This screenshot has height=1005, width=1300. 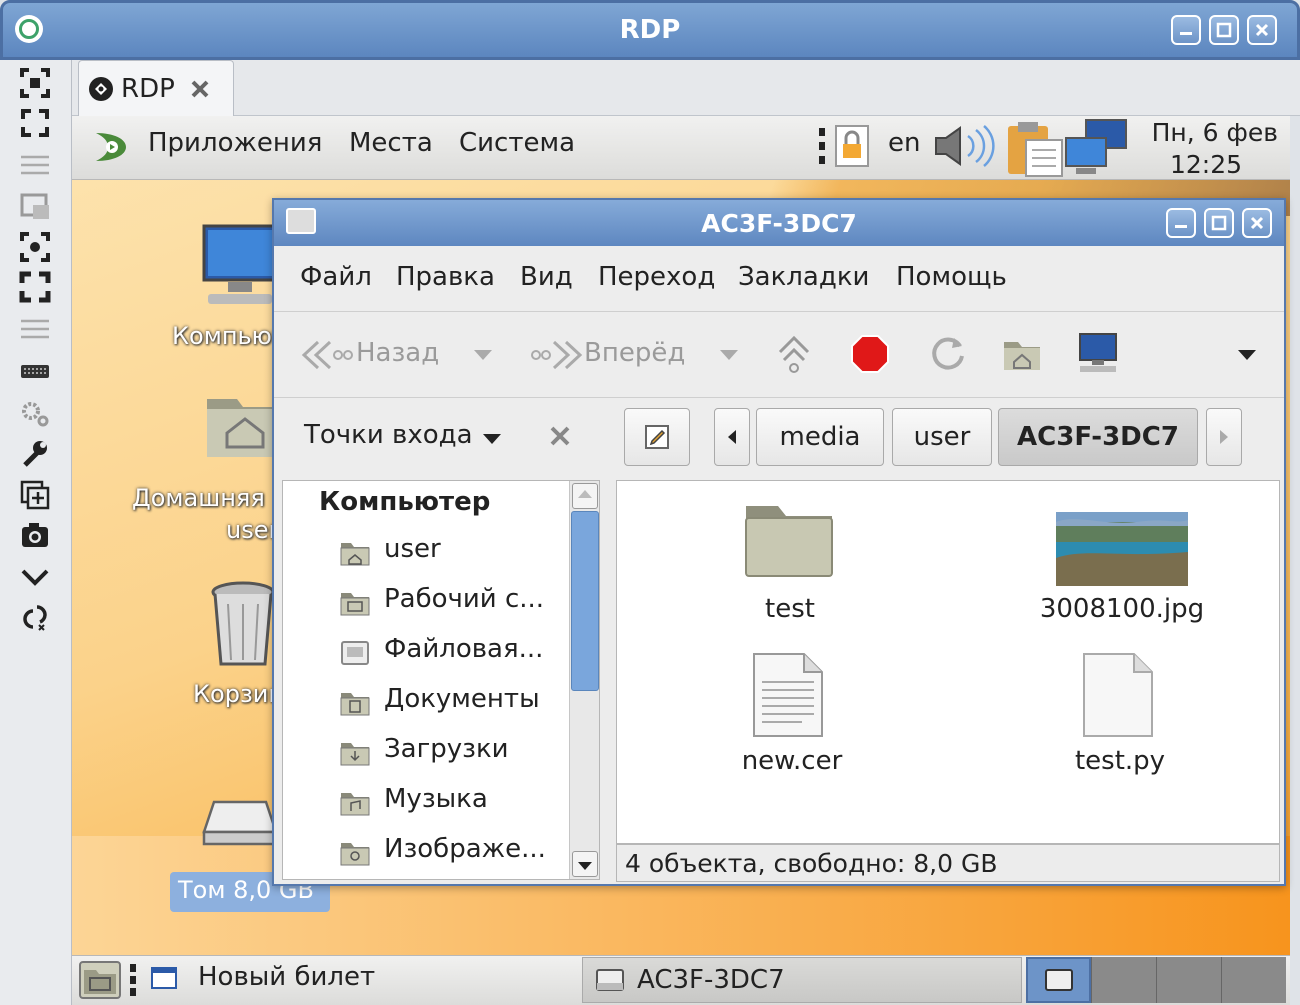 What do you see at coordinates (397, 353) in the screenshot?
I see `back-button: Назад` at bounding box center [397, 353].